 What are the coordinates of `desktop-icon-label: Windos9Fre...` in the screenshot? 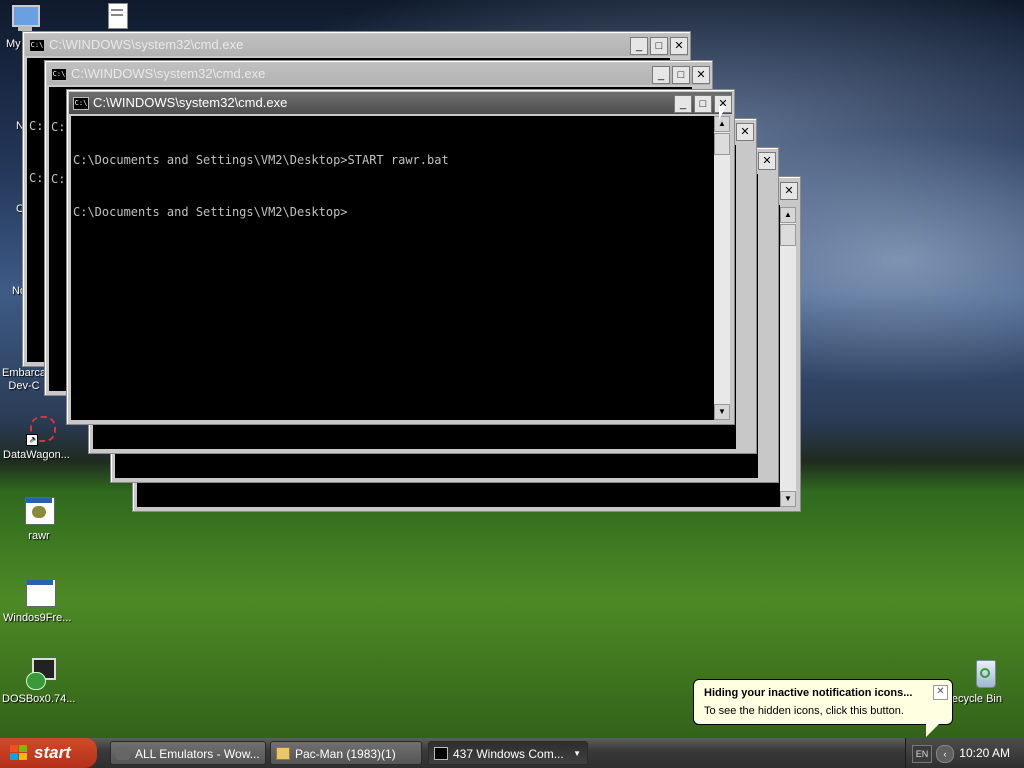 It's located at (37, 618).